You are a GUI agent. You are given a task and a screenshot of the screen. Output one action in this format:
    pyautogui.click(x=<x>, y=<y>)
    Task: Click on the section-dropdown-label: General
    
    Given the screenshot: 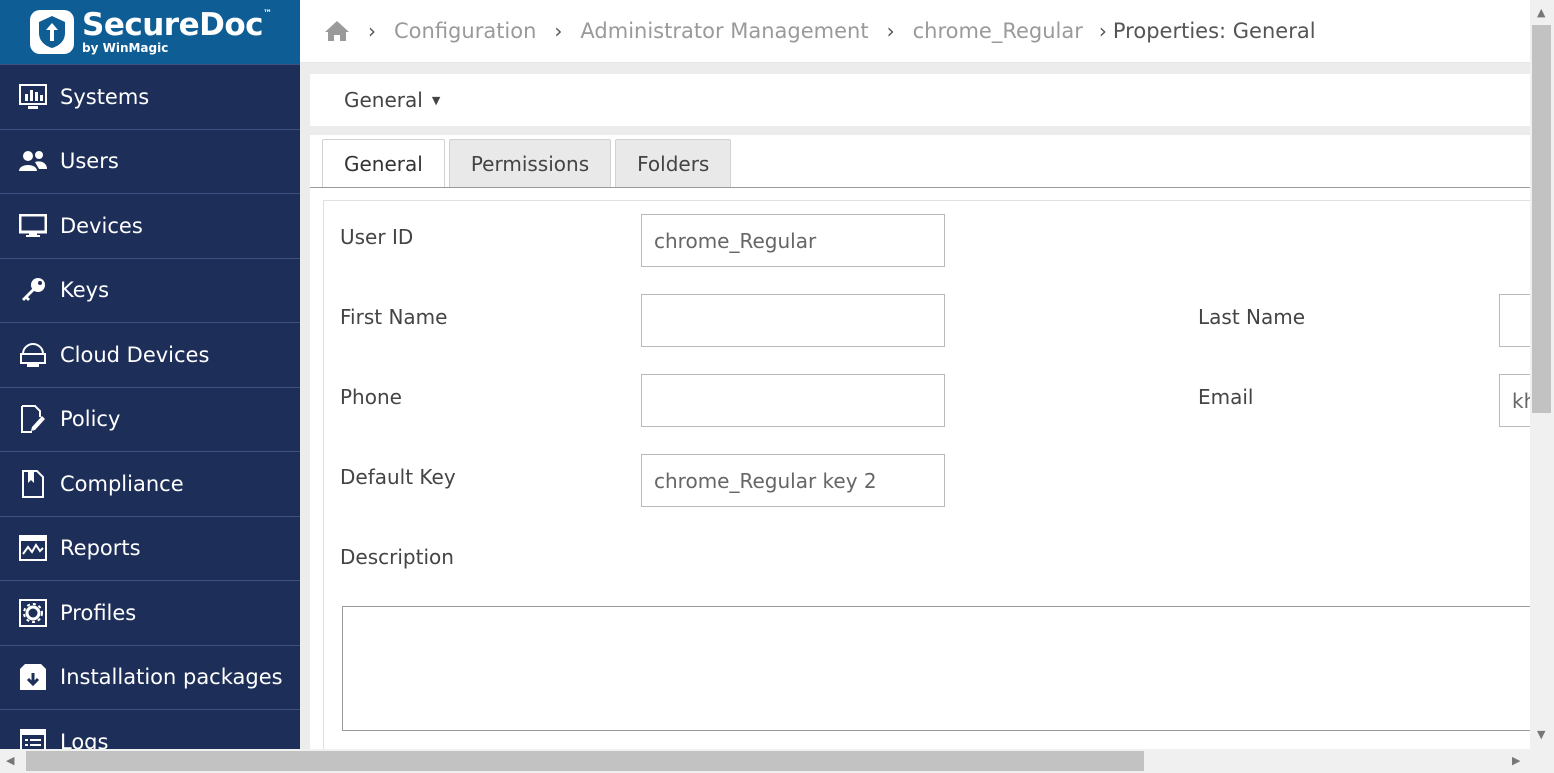 What is the action you would take?
    pyautogui.click(x=383, y=100)
    